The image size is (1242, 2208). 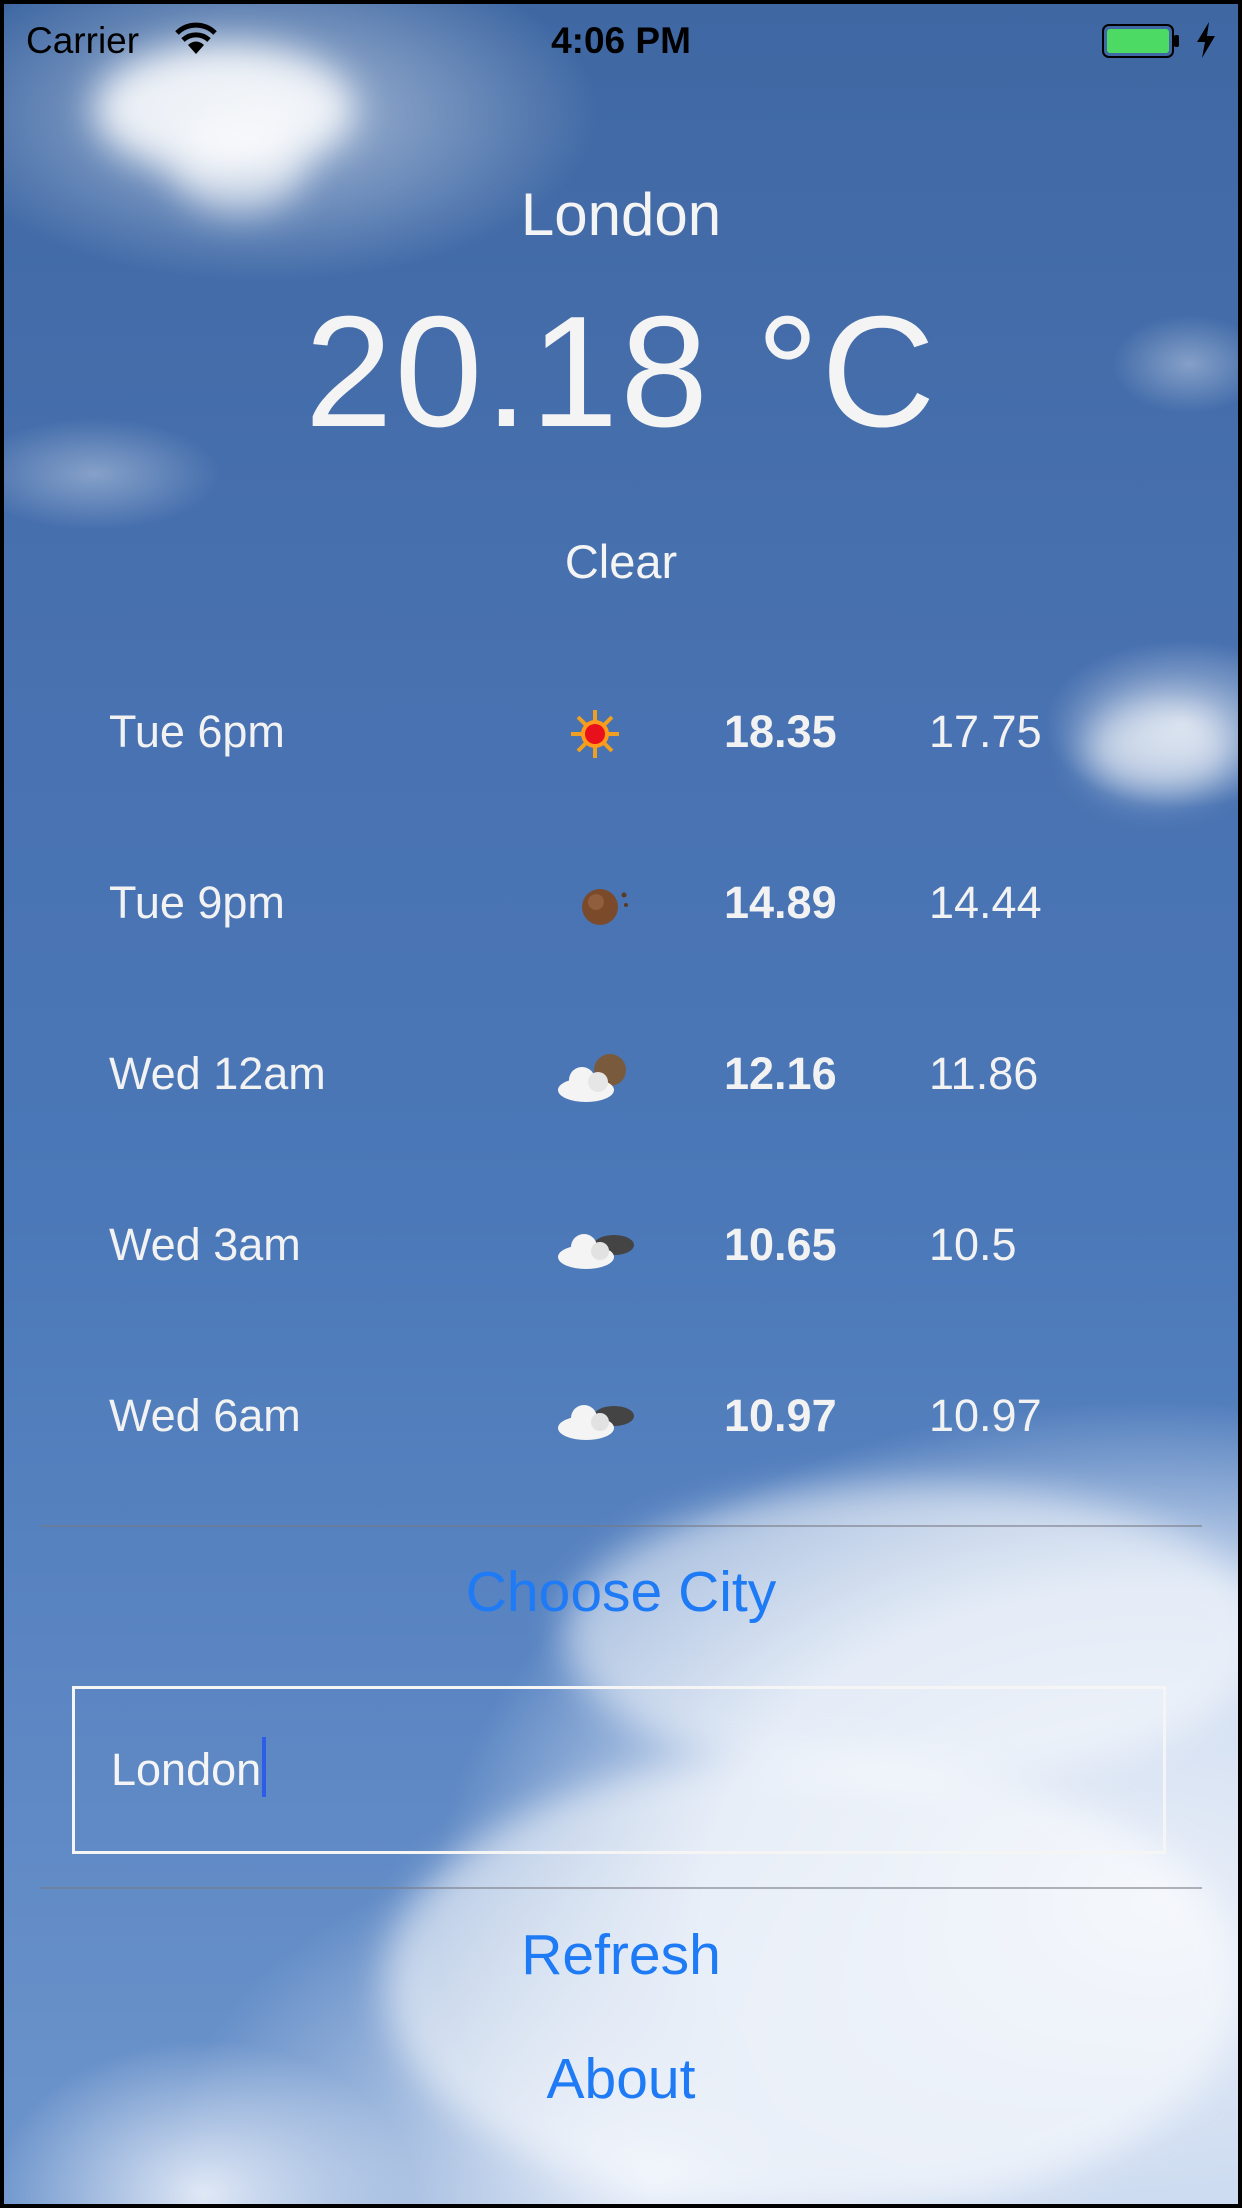 I want to click on forecast-low: 17.75, so click(x=985, y=731).